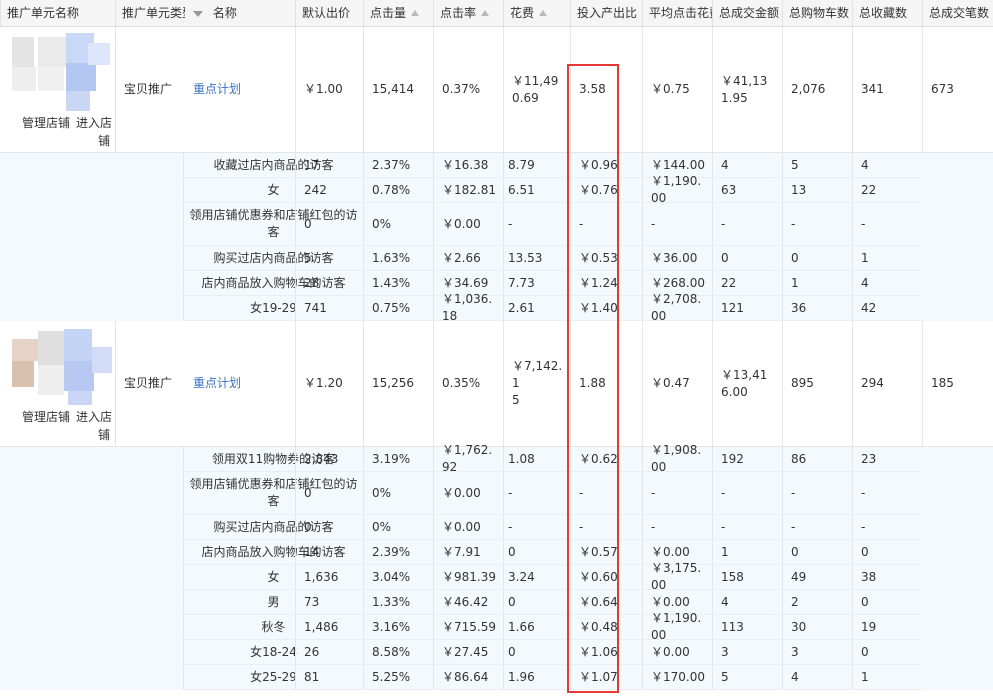 The width and height of the screenshot is (993, 700). What do you see at coordinates (957, 13) in the screenshot?
I see `col-orders: 总成交笔数` at bounding box center [957, 13].